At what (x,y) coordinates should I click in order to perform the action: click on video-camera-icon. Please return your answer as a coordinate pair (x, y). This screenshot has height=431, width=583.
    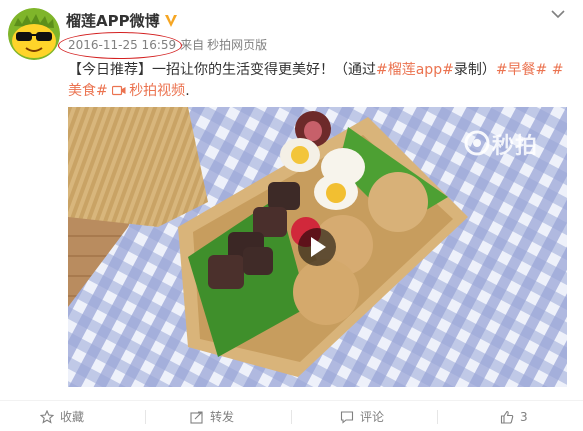
    Looking at the image, I should click on (119, 90).